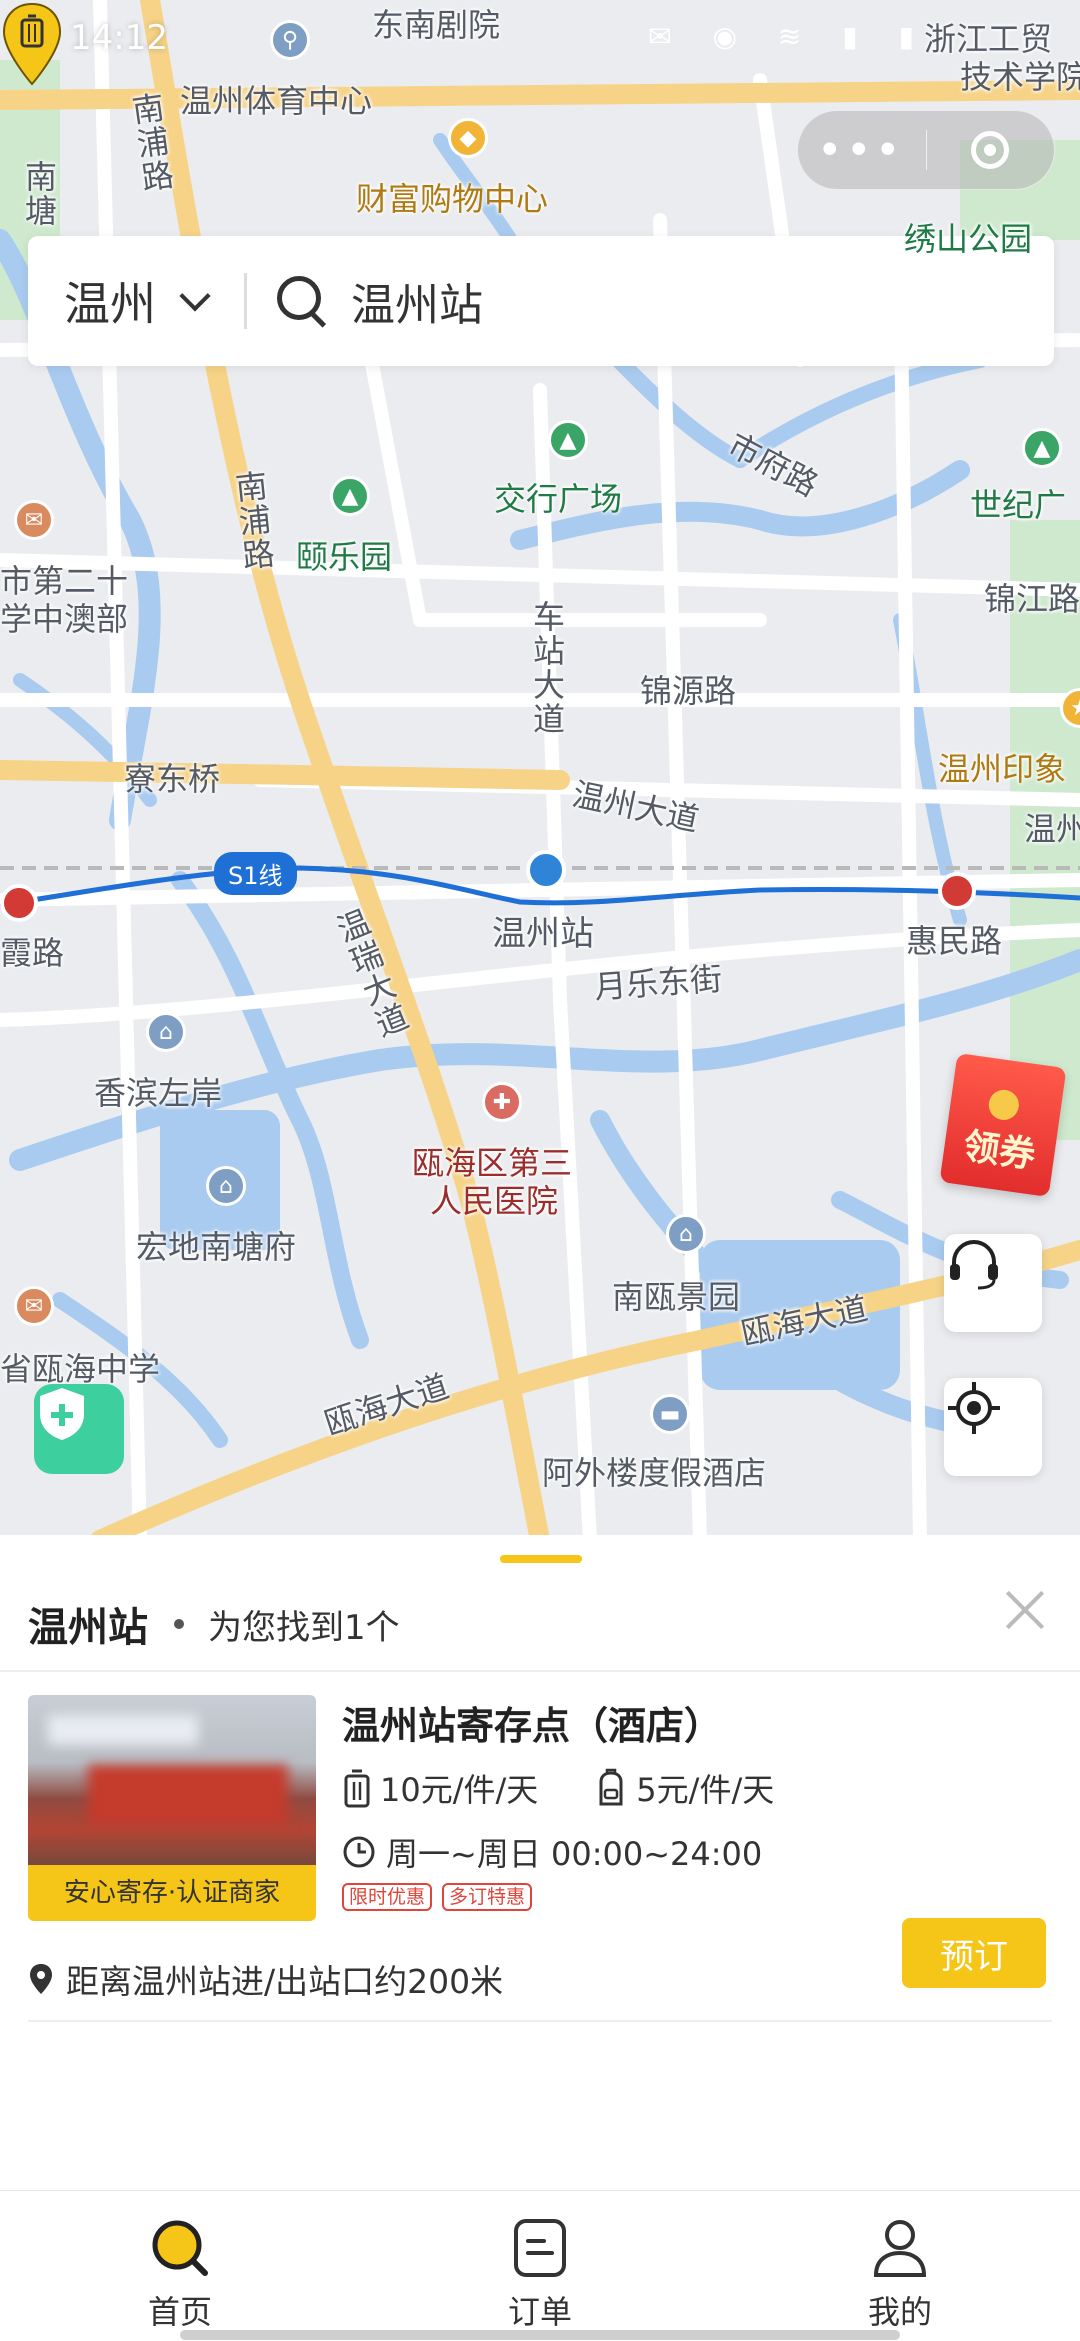  I want to click on home-search-icon, so click(180, 2248).